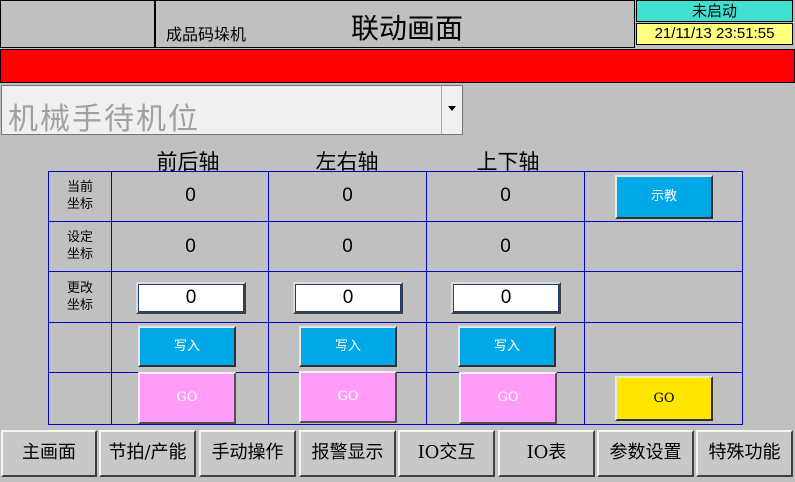 Image resolution: width=795 pixels, height=482 pixels. What do you see at coordinates (348, 346) in the screenshot?
I see `write-button-left-right: 写入` at bounding box center [348, 346].